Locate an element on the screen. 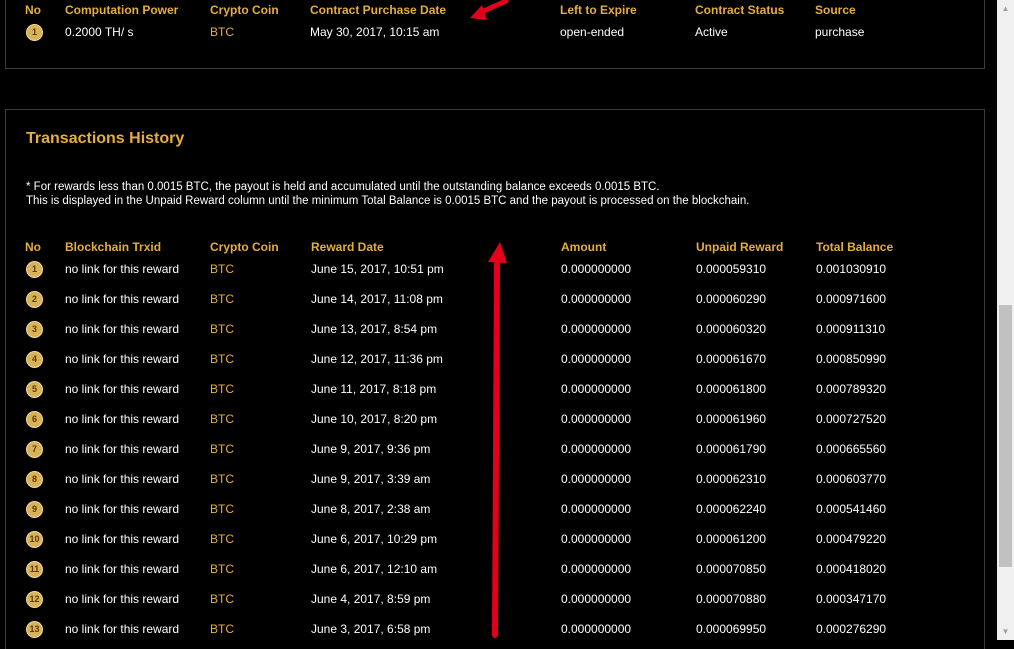 This screenshot has height=649, width=1014. total-balance: 0.000276290 is located at coordinates (851, 629).